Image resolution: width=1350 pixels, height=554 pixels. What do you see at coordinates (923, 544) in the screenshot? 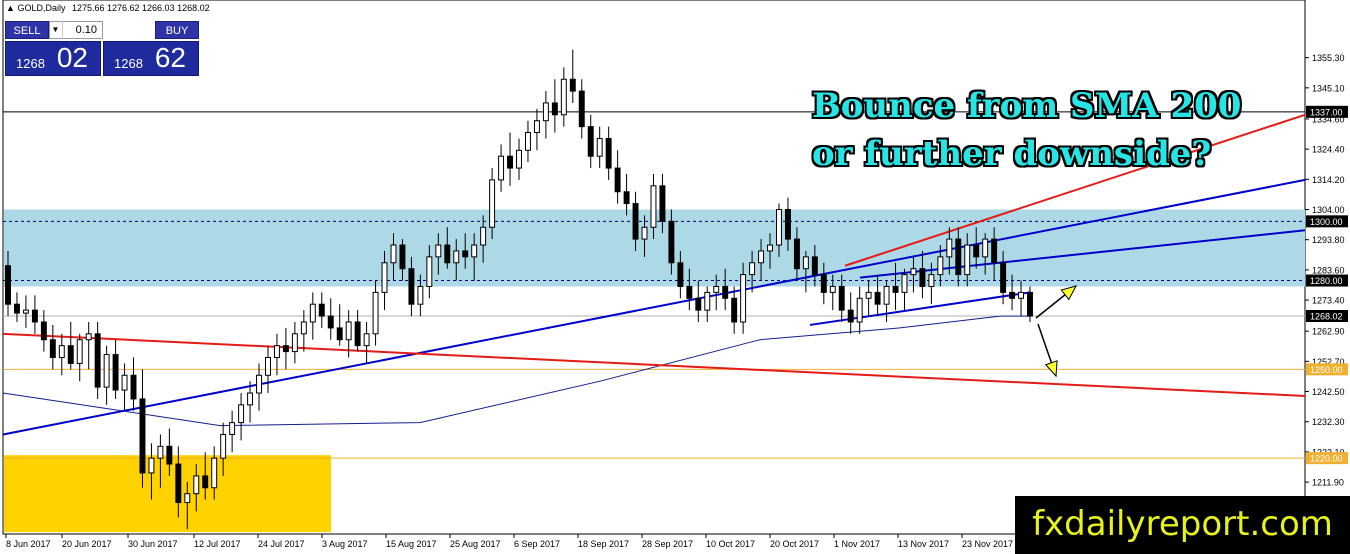
I see `time-tick-label: 13 Nov 2017` at bounding box center [923, 544].